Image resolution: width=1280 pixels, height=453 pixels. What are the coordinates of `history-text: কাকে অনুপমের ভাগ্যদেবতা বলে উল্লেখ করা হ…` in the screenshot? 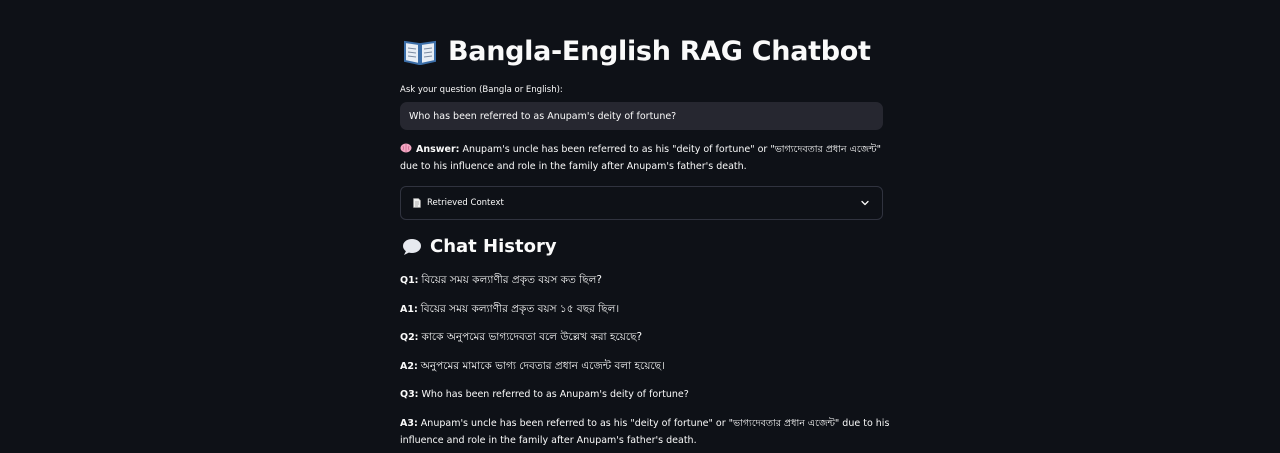 It's located at (532, 337).